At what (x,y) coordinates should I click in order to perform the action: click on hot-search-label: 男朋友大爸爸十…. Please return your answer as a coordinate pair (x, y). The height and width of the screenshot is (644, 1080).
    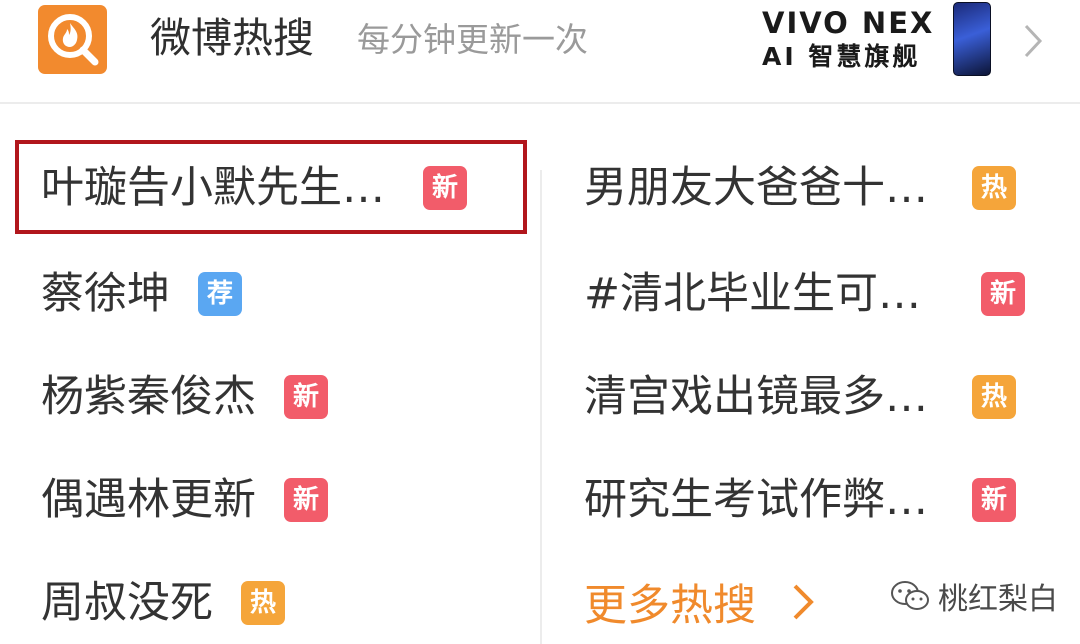
    Looking at the image, I should click on (756, 188).